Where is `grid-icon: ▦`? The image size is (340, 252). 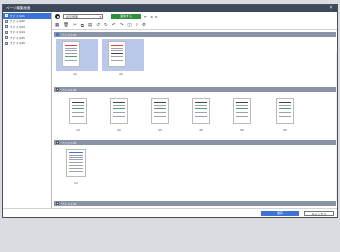 grid-icon: ▦ is located at coordinates (57, 25).